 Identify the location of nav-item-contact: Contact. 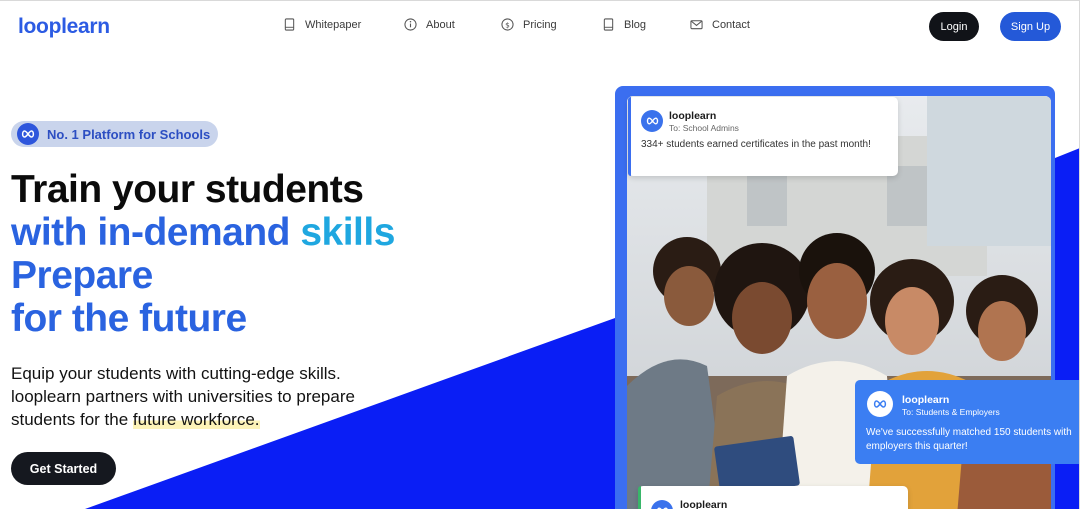
(720, 24).